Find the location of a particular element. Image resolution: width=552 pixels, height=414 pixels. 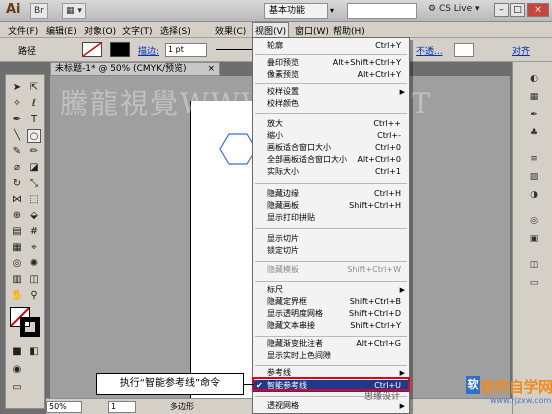

minimize-button: – is located at coordinates (501, 10).